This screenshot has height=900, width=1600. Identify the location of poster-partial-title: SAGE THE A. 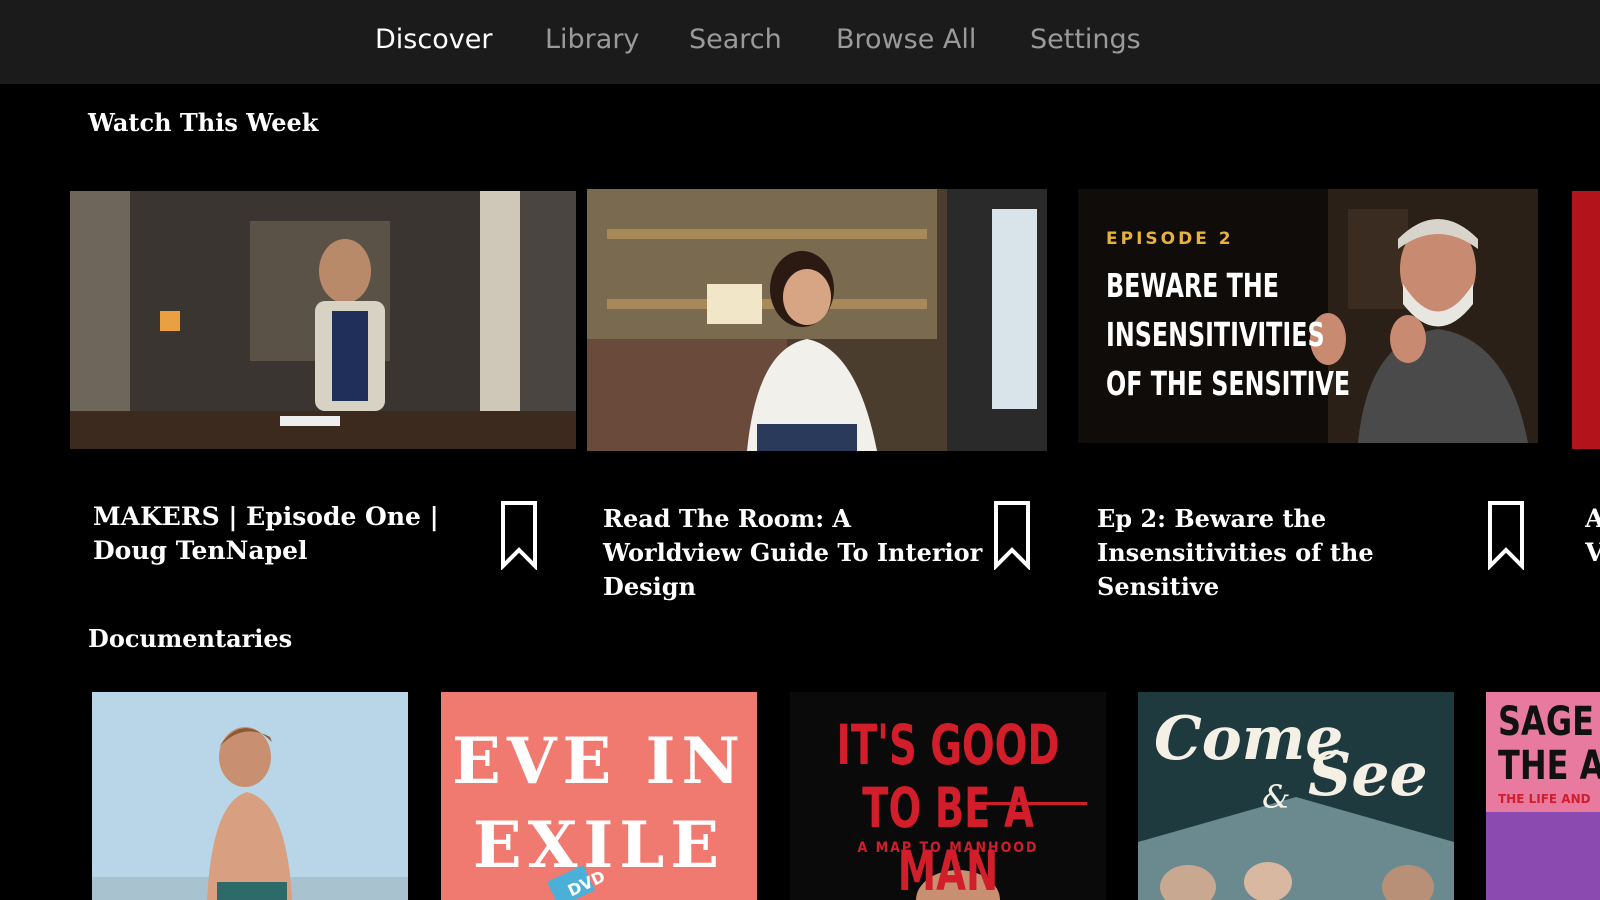
(1549, 744).